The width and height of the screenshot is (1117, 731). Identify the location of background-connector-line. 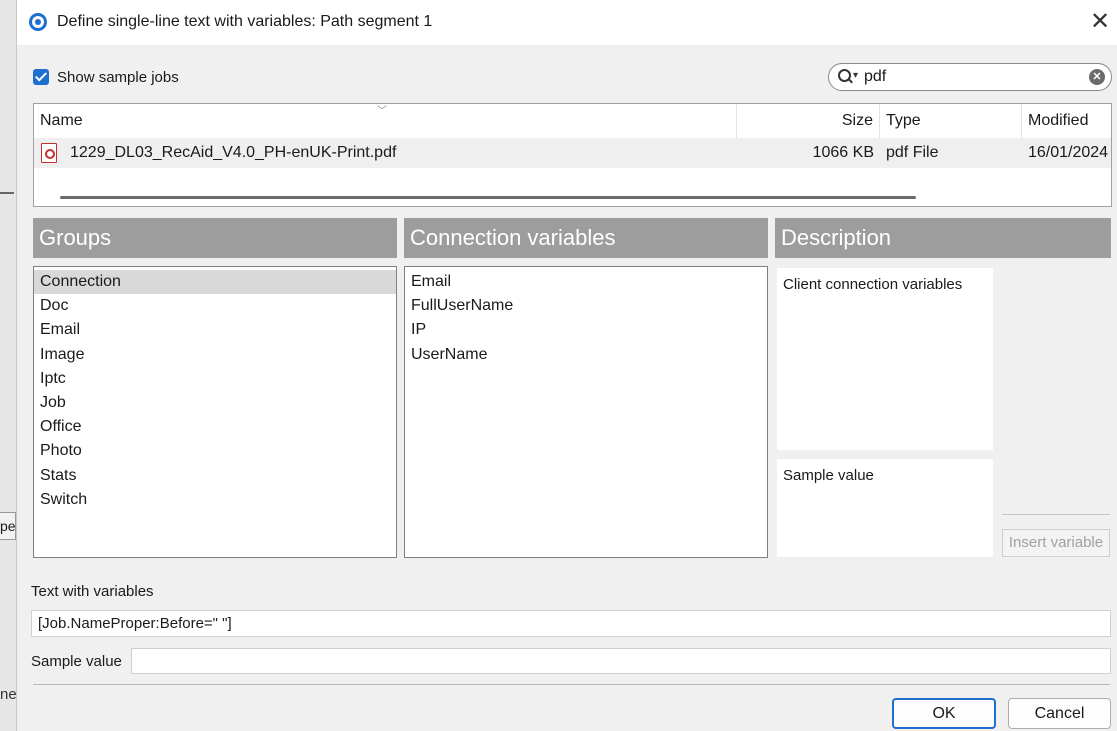
(7, 193).